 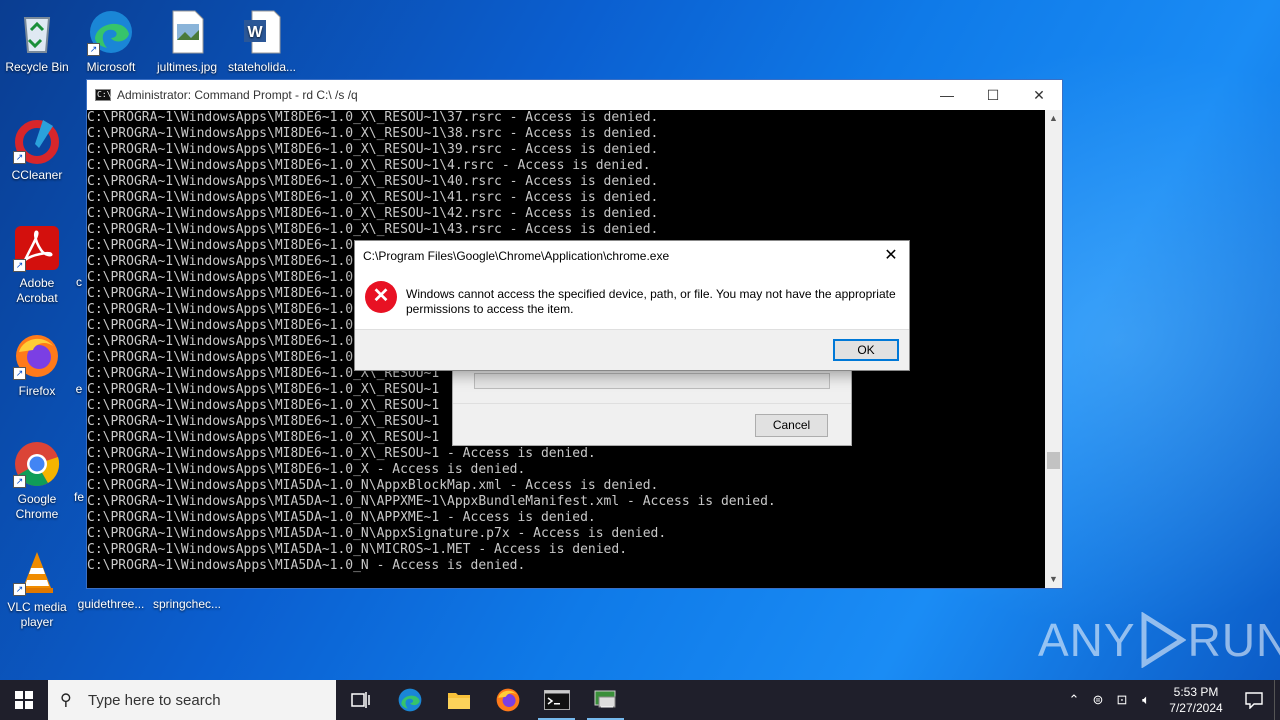 I want to click on anyrun-watermark: ANY RUN, so click(x=1159, y=640).